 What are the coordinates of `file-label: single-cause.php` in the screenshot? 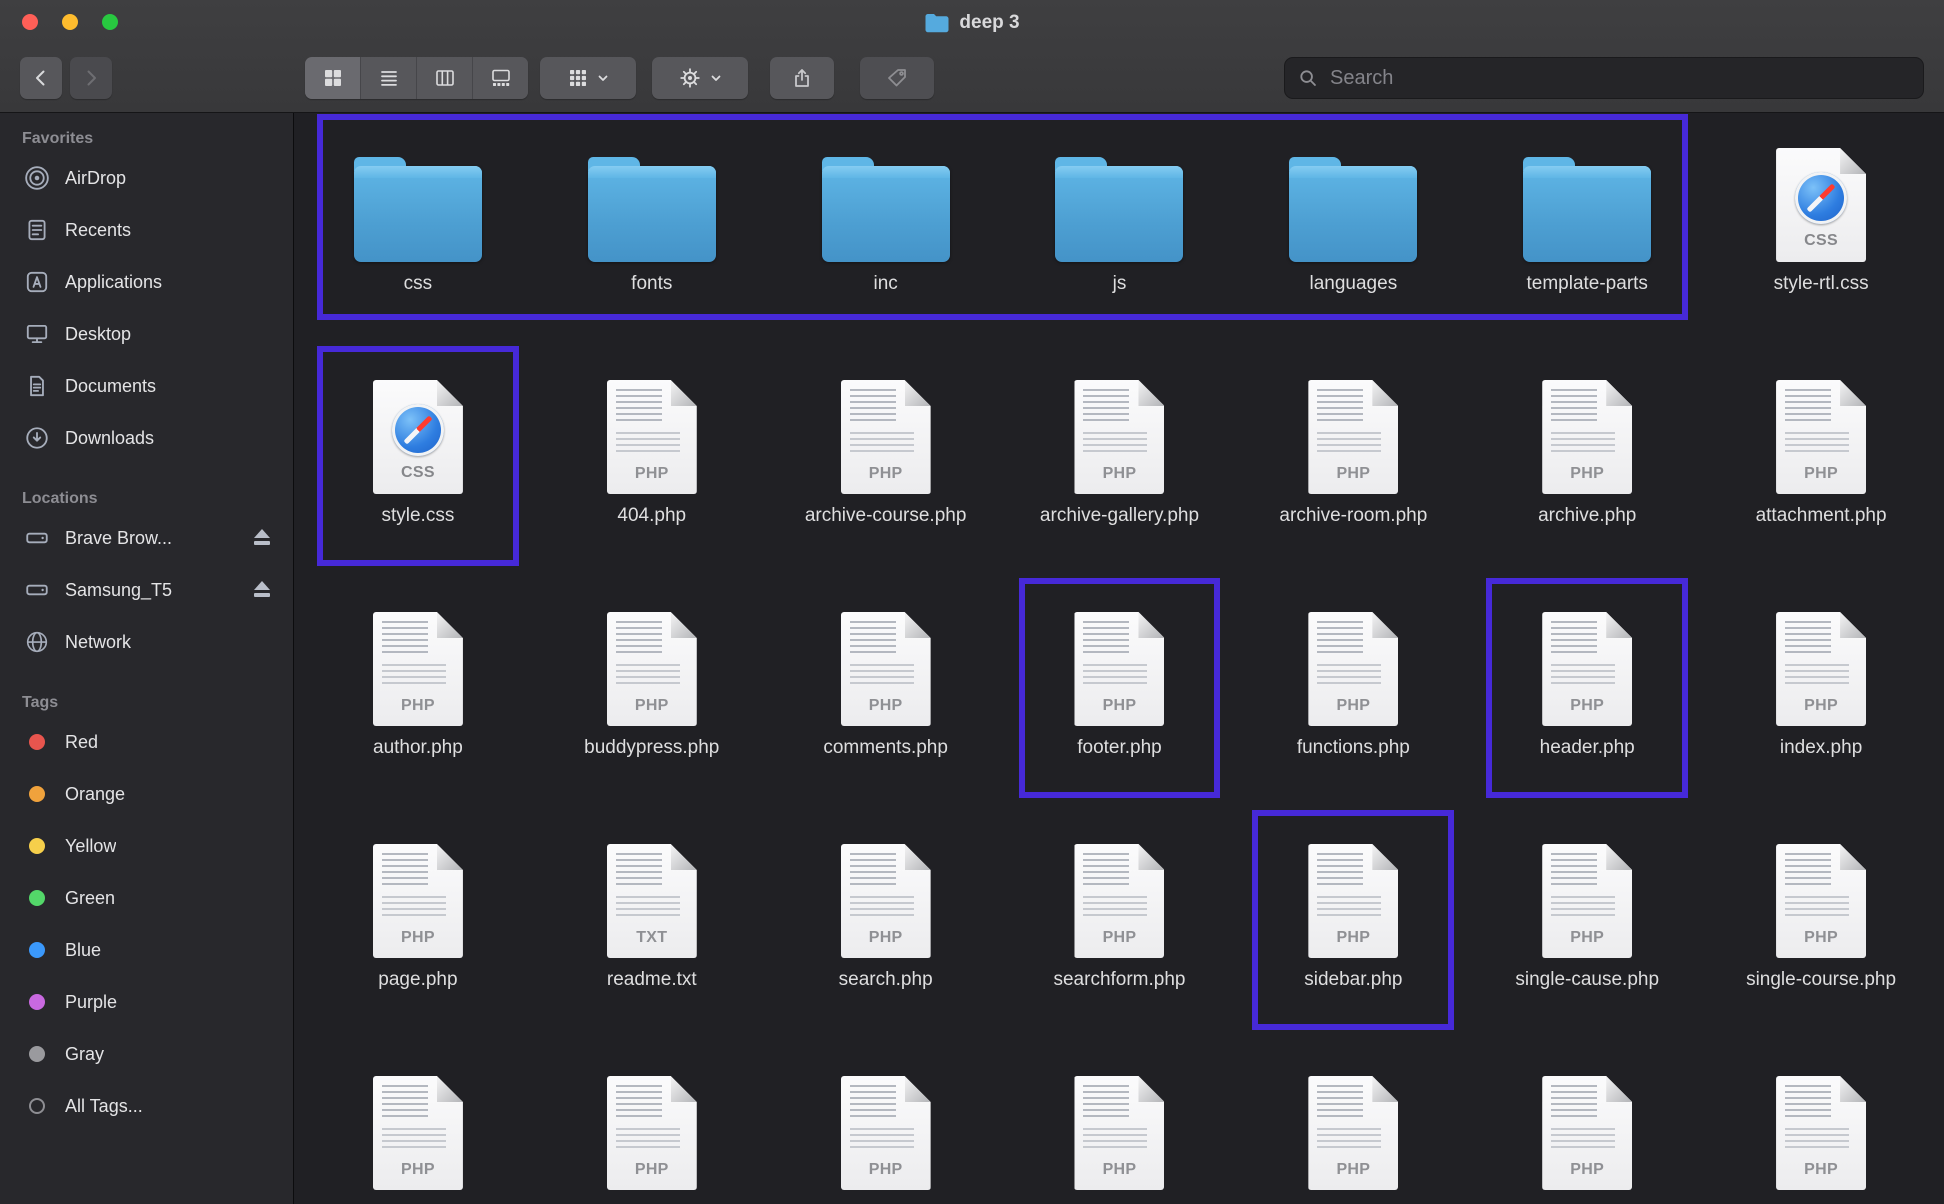 It's located at (1587, 979).